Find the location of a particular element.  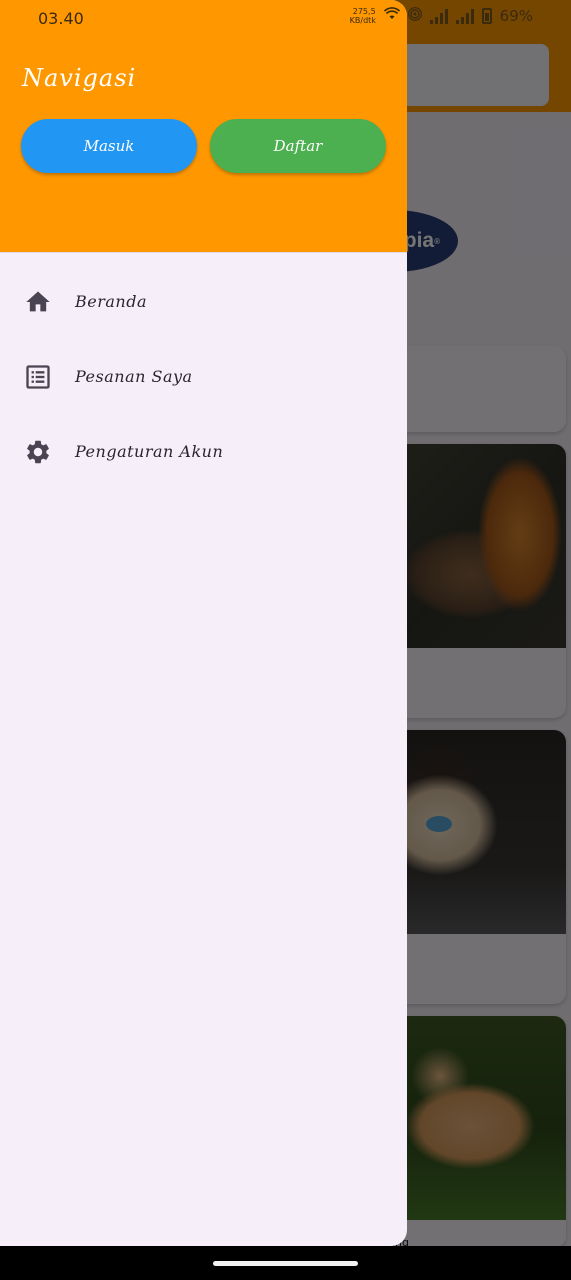

drawer-divider is located at coordinates (203, 252).